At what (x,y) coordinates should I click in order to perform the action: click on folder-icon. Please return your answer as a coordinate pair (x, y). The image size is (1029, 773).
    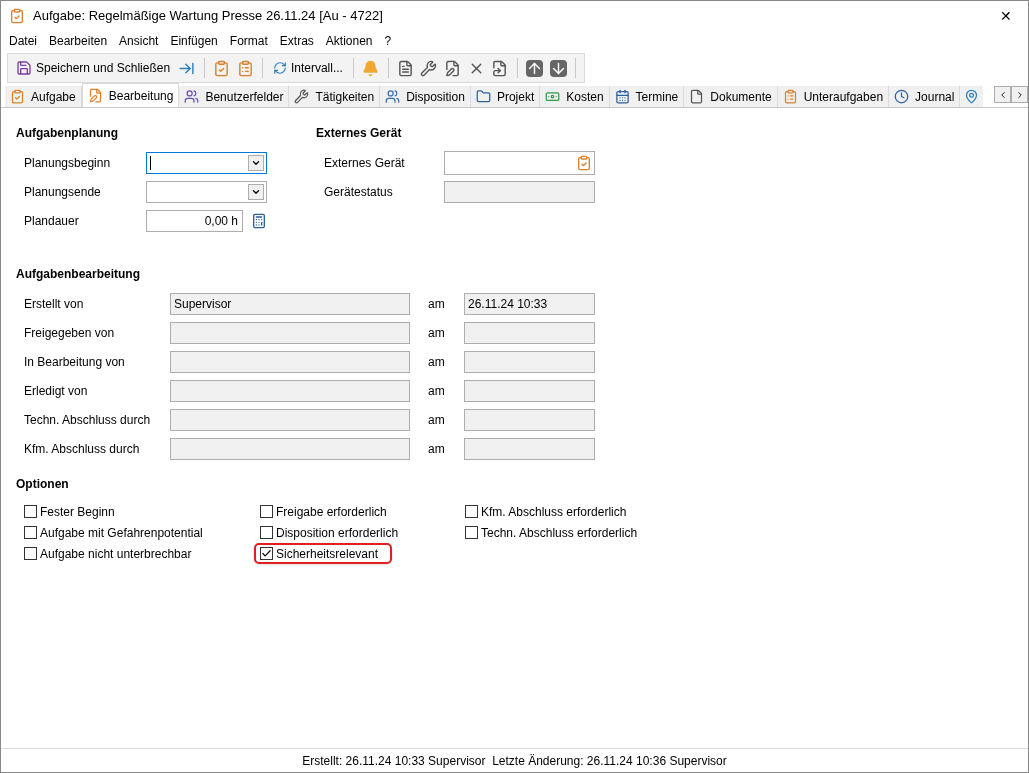
    Looking at the image, I should click on (483, 96).